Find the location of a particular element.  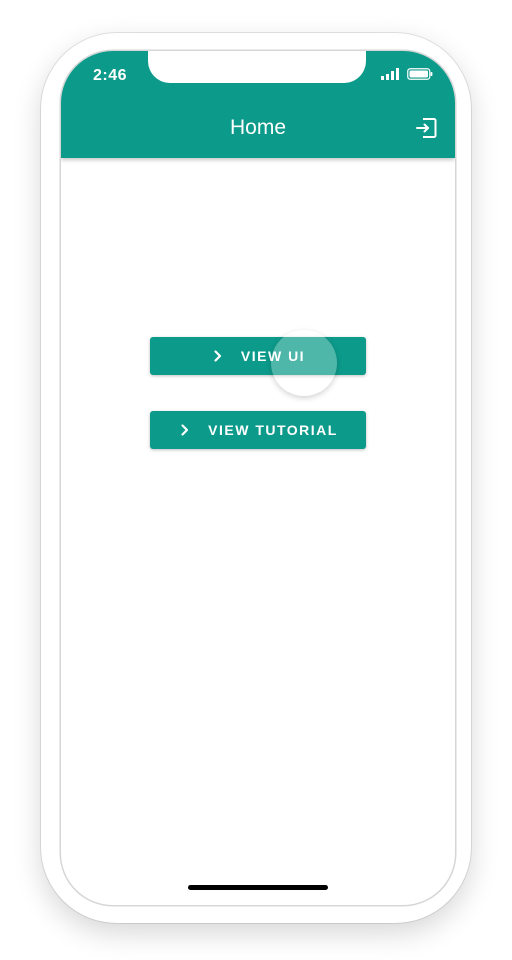

view-ui-button: VIEW UI is located at coordinates (258, 356).